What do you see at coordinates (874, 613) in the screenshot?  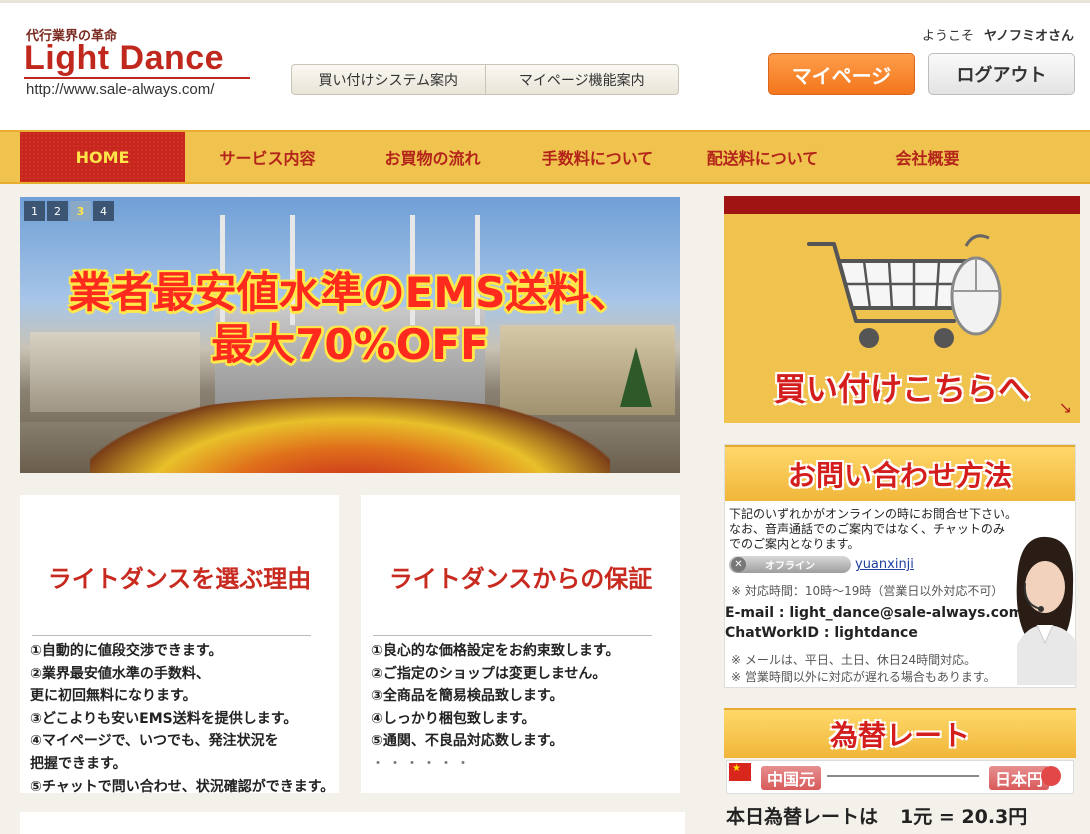 I see `contact-email: E-mail : light_dance@sale-always.com` at bounding box center [874, 613].